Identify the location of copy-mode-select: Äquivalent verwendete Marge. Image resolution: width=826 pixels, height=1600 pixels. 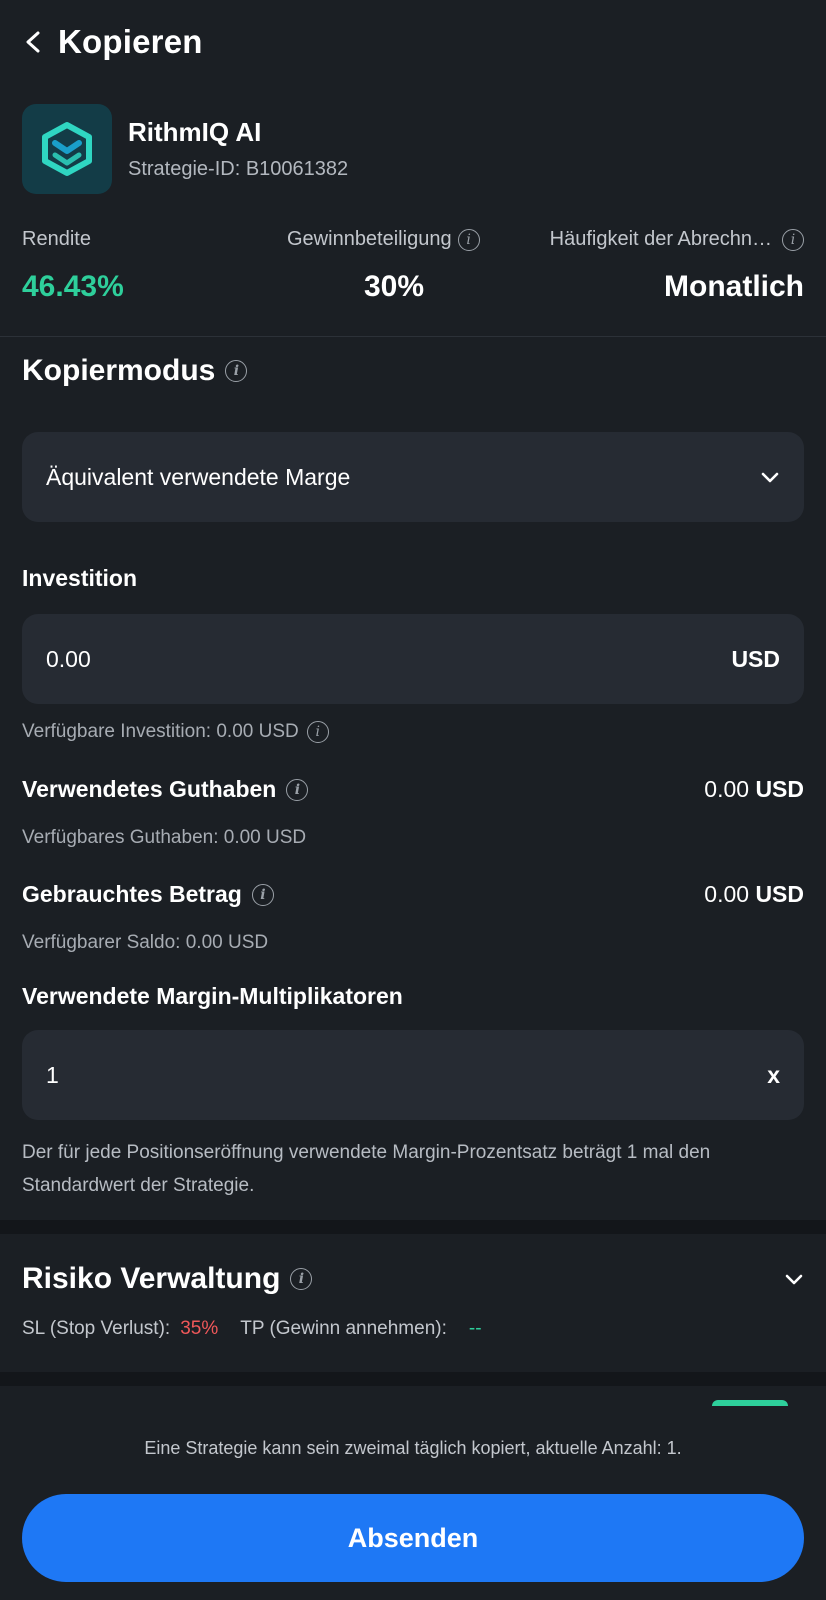
(413, 477).